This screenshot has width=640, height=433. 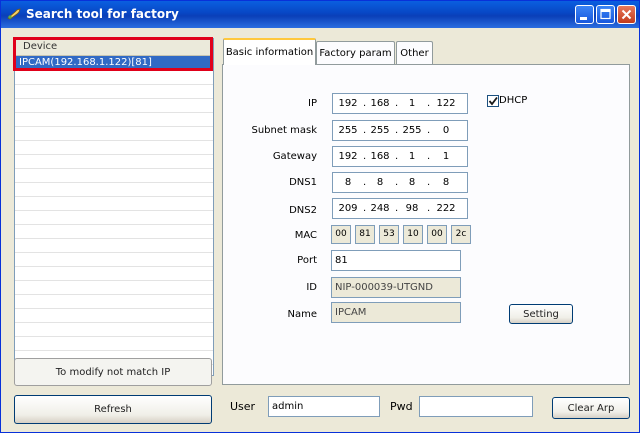 What do you see at coordinates (348, 182) in the screenshot?
I see `dns1-octet-1: 8` at bounding box center [348, 182].